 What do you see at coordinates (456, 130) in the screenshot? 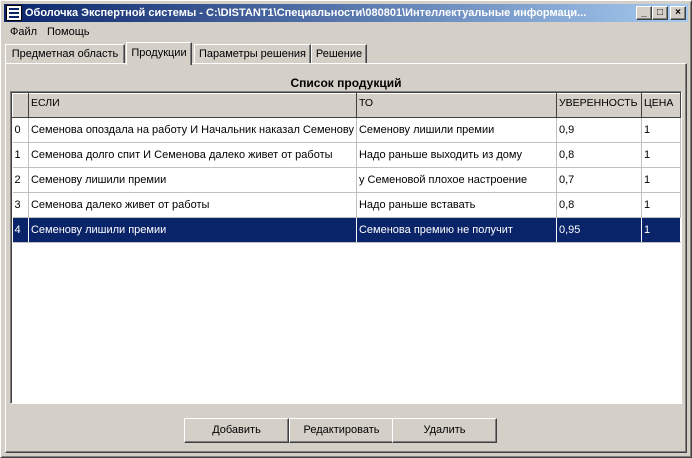
I see `cell-then: Семенову лишили премии` at bounding box center [456, 130].